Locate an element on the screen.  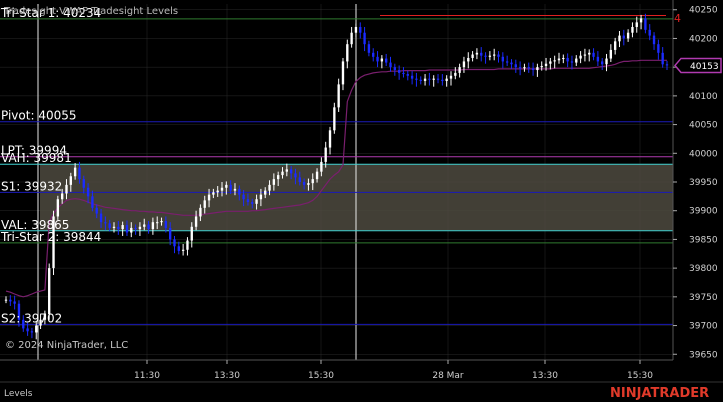
y-tick-label: 40000 is located at coordinates (703, 154).